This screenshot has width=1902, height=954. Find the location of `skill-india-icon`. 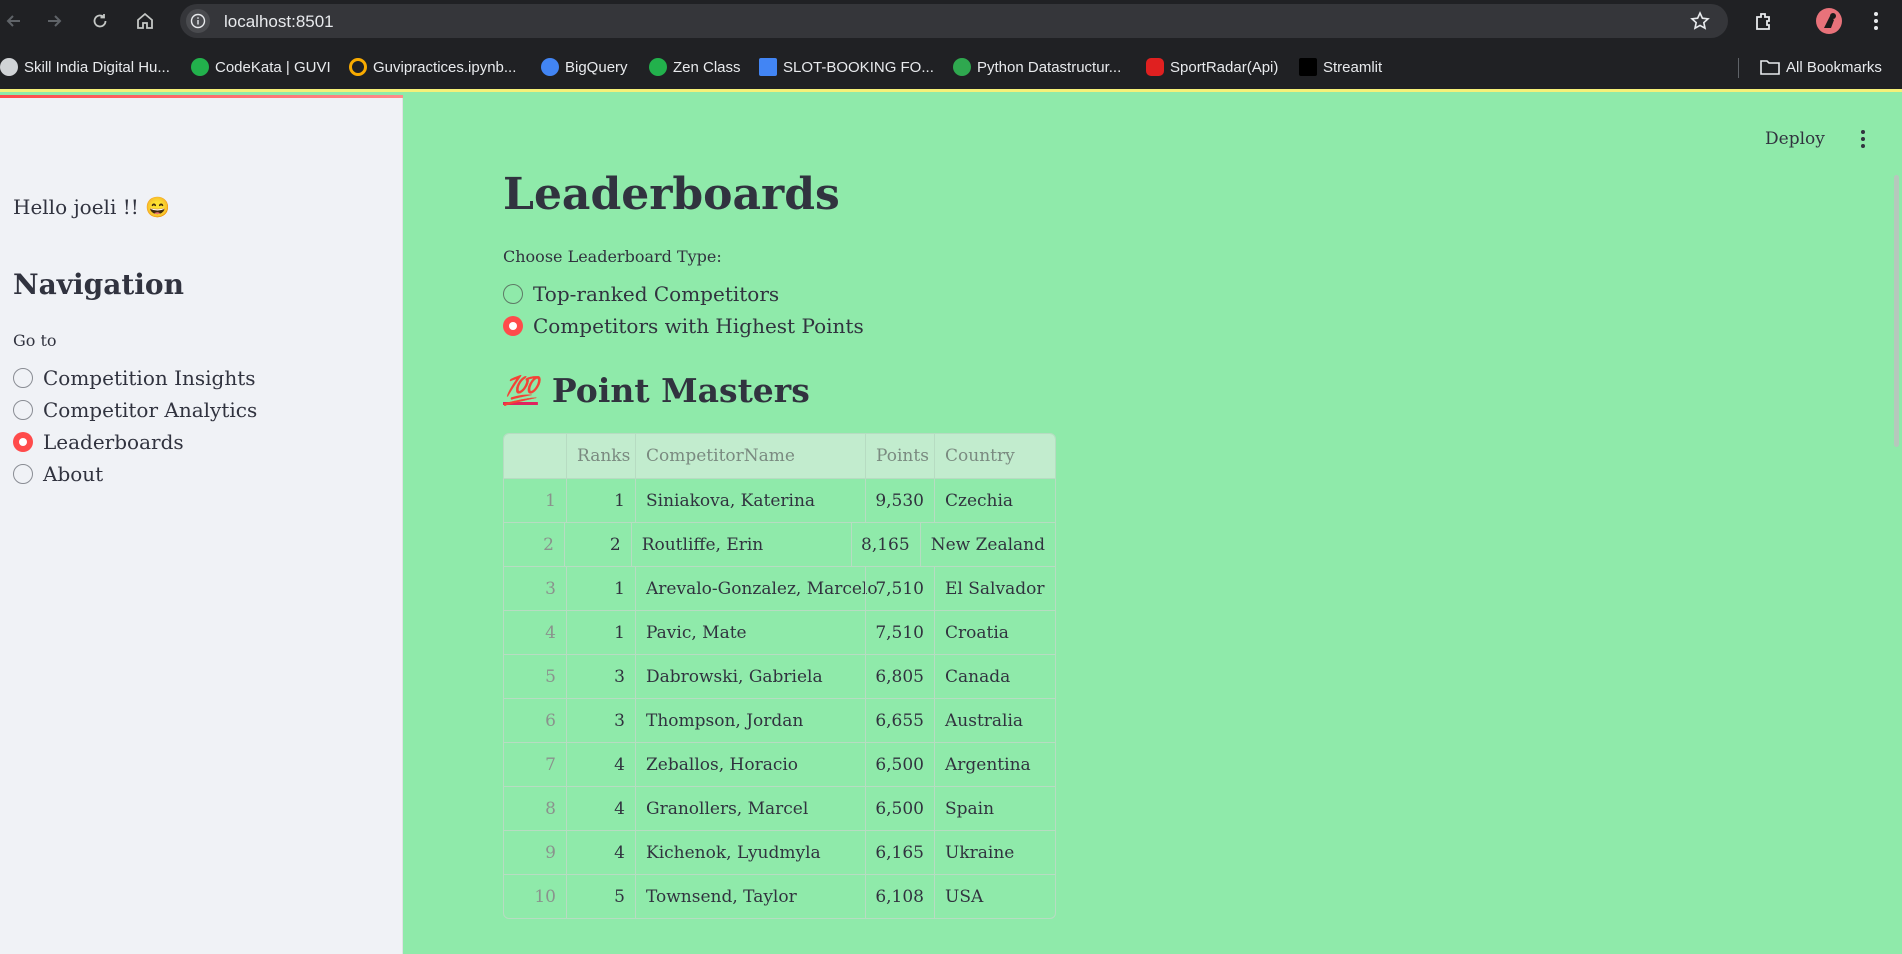

skill-india-icon is located at coordinates (9, 67).